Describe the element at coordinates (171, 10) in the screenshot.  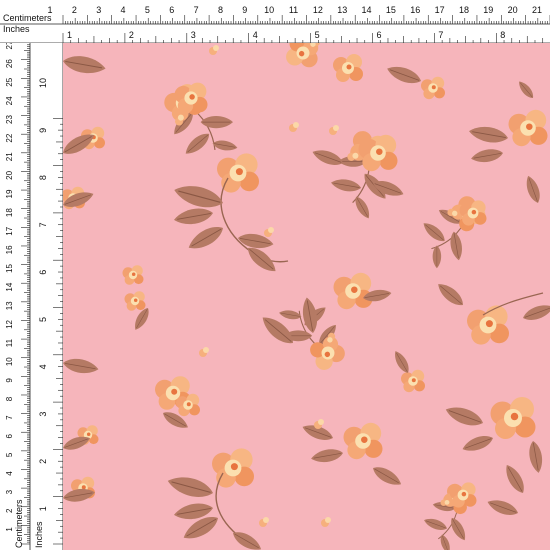
I see `top-cm-tick-label: 6` at that location.